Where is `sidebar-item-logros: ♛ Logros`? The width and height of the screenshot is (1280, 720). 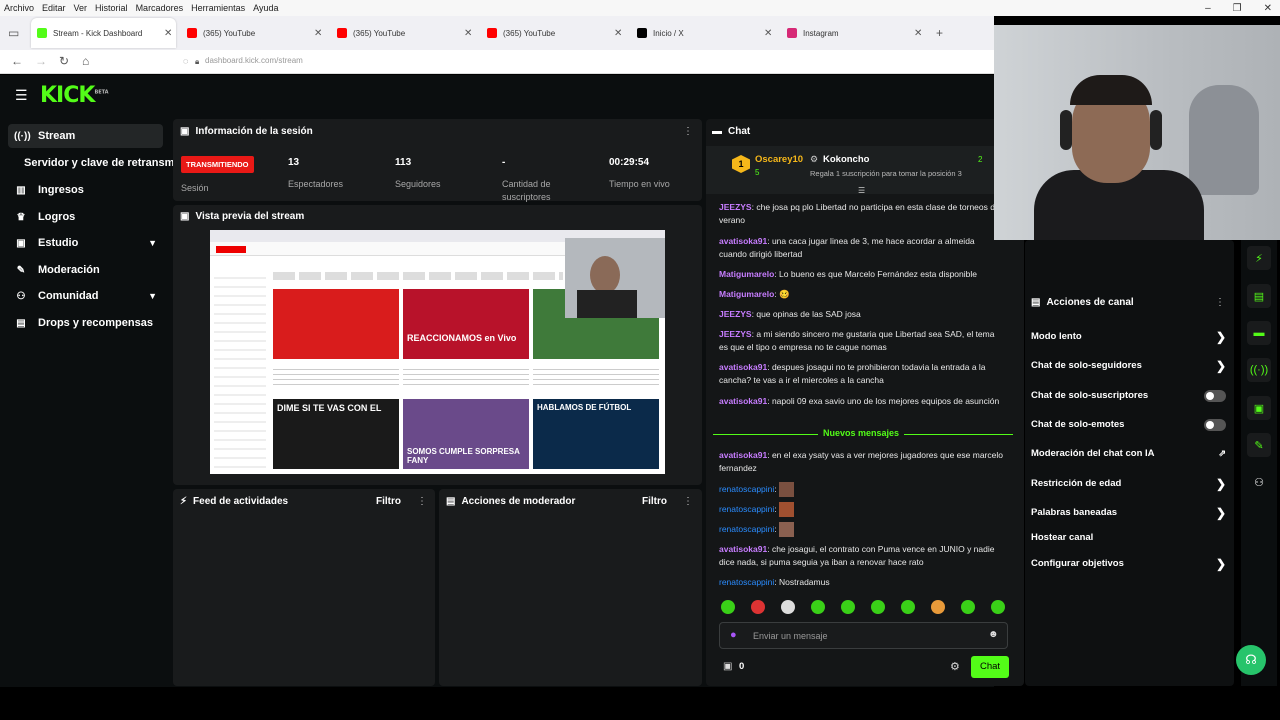 sidebar-item-logros: ♛ Logros is located at coordinates (85, 217).